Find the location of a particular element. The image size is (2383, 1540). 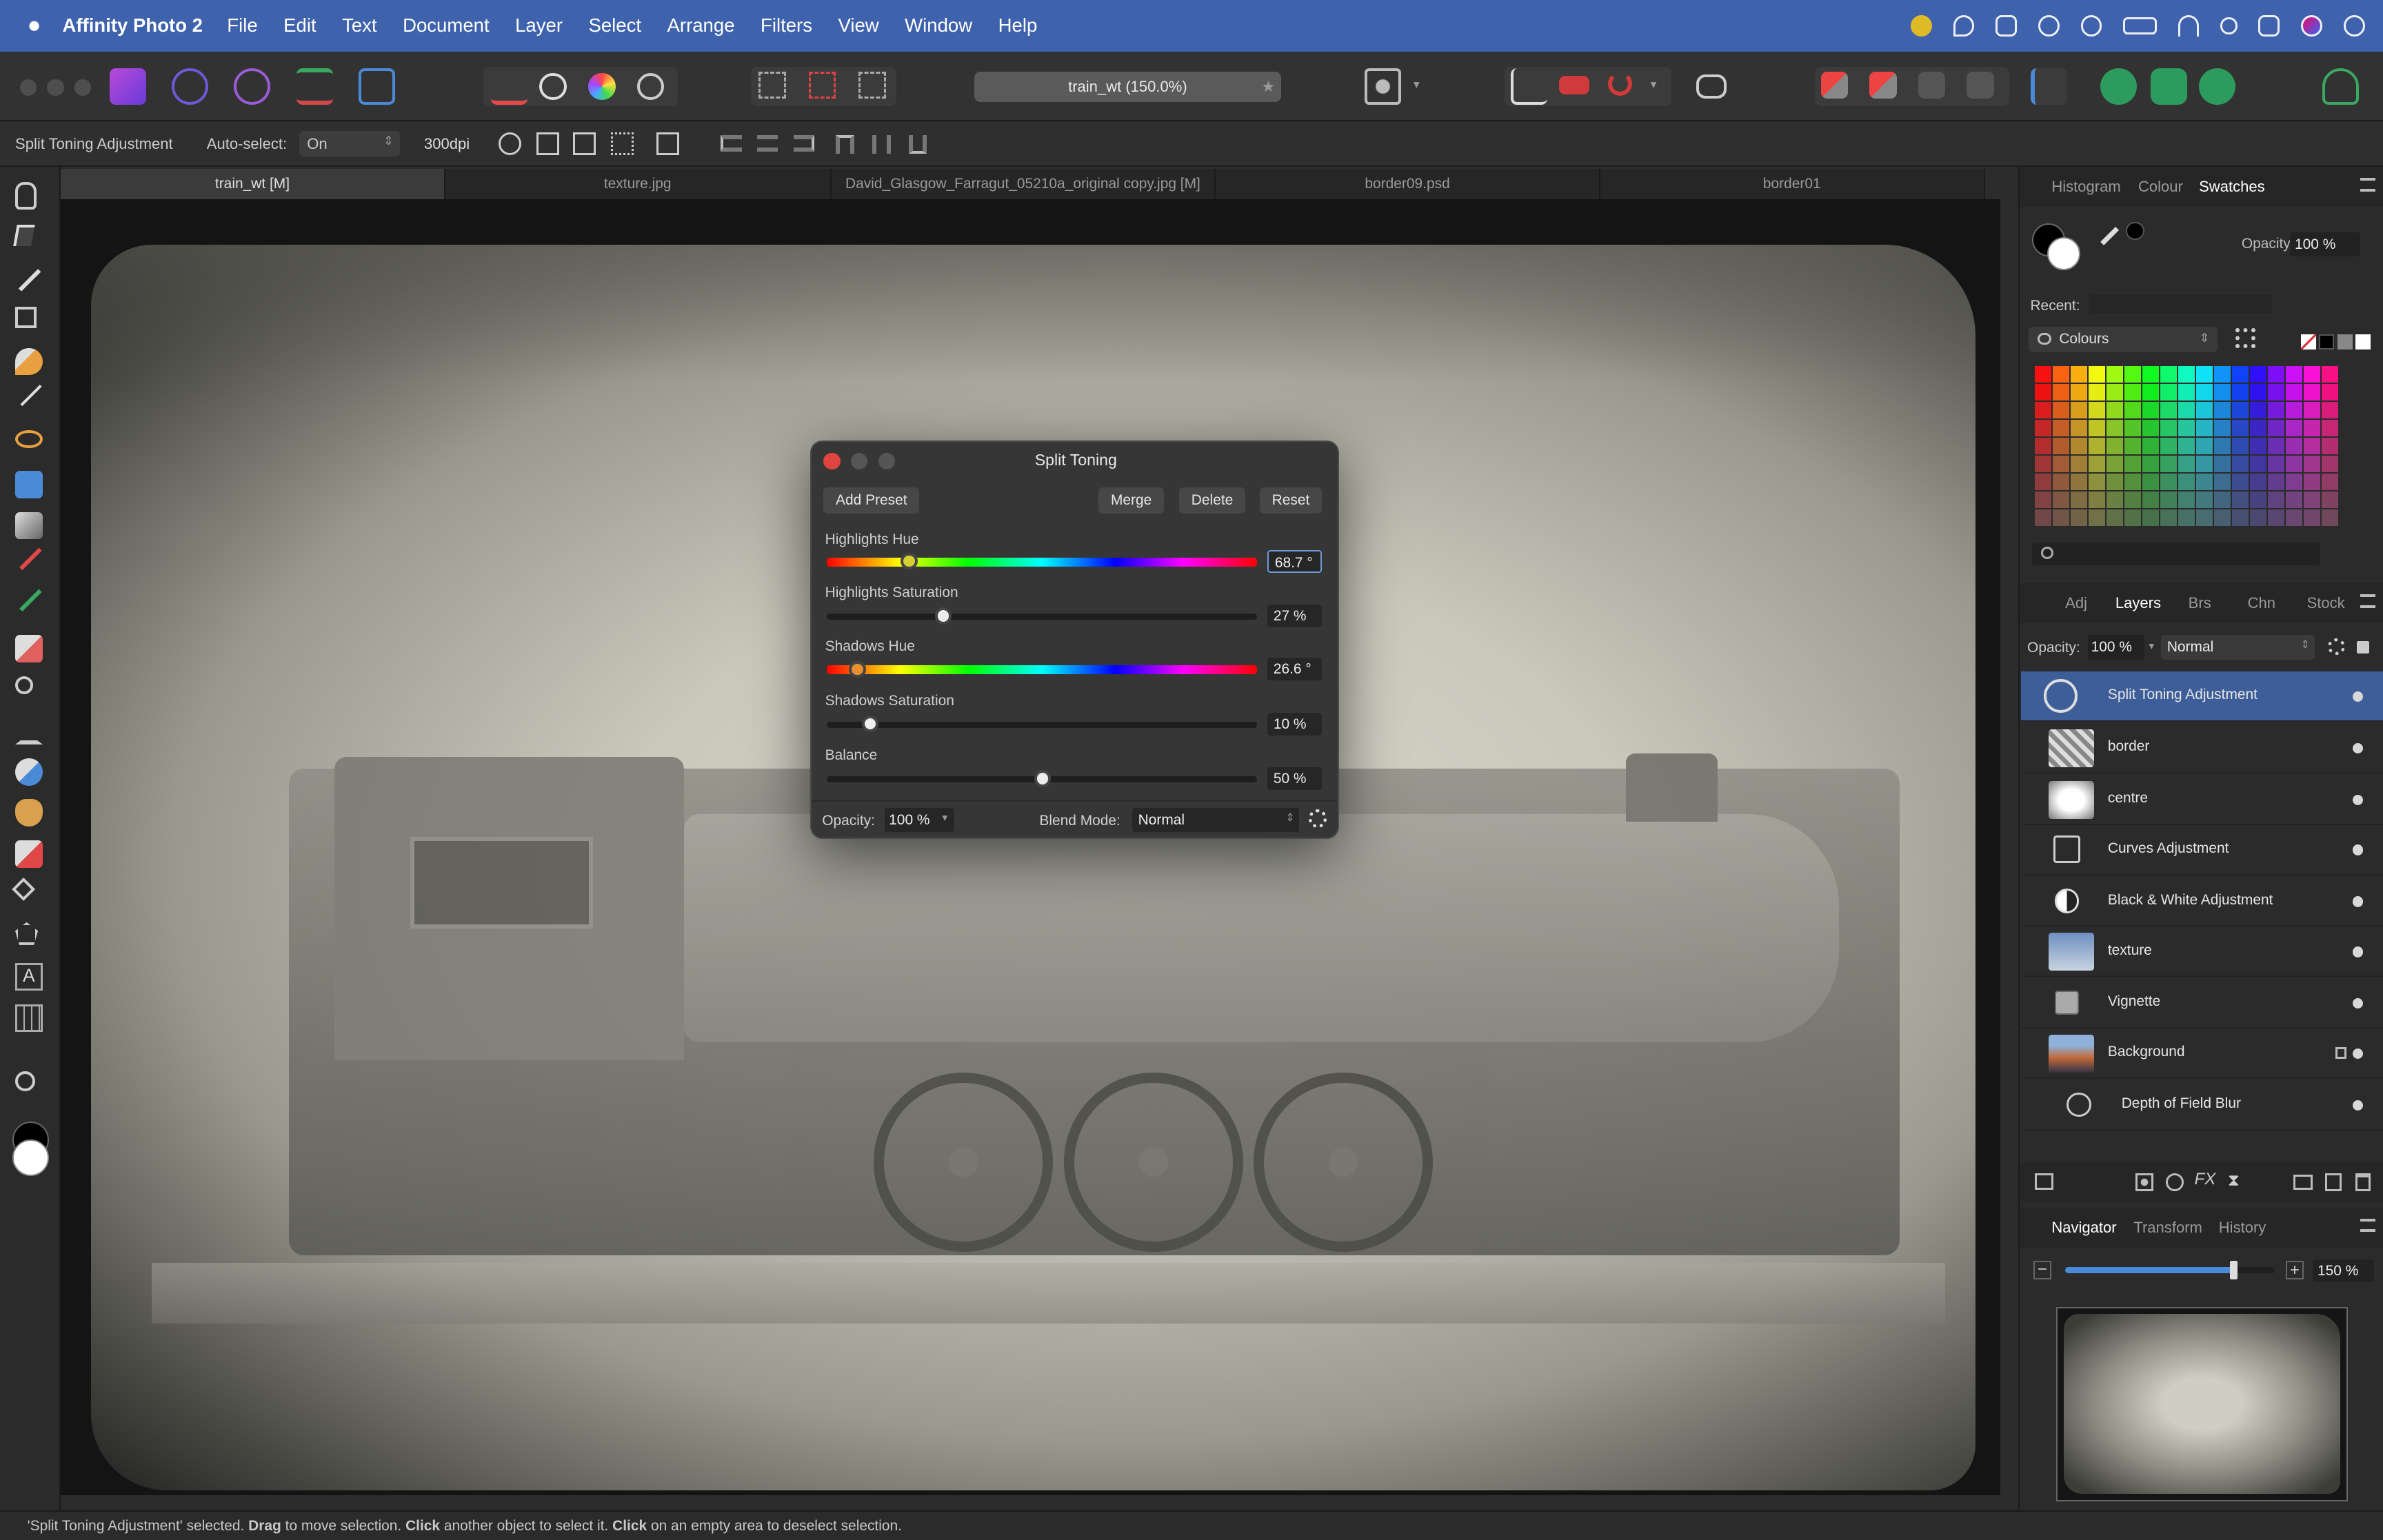

layer-curves: Curves Adjustment is located at coordinates (2202, 850).